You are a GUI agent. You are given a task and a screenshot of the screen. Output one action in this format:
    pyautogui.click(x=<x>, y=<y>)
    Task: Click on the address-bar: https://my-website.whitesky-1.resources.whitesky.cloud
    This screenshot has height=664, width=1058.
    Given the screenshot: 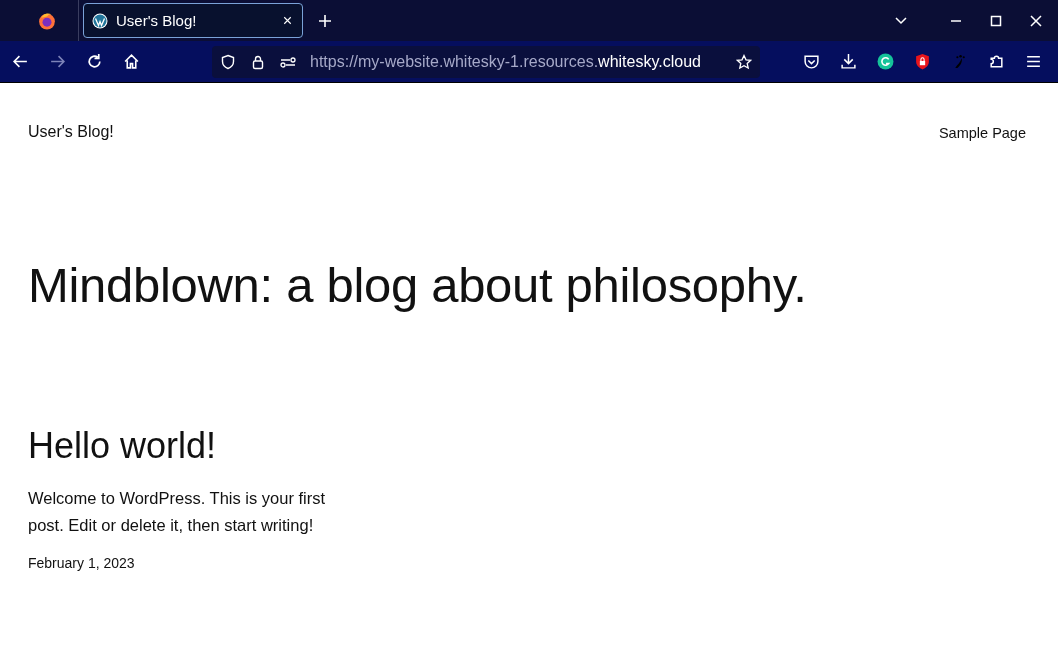 What is the action you would take?
    pyautogui.click(x=486, y=61)
    